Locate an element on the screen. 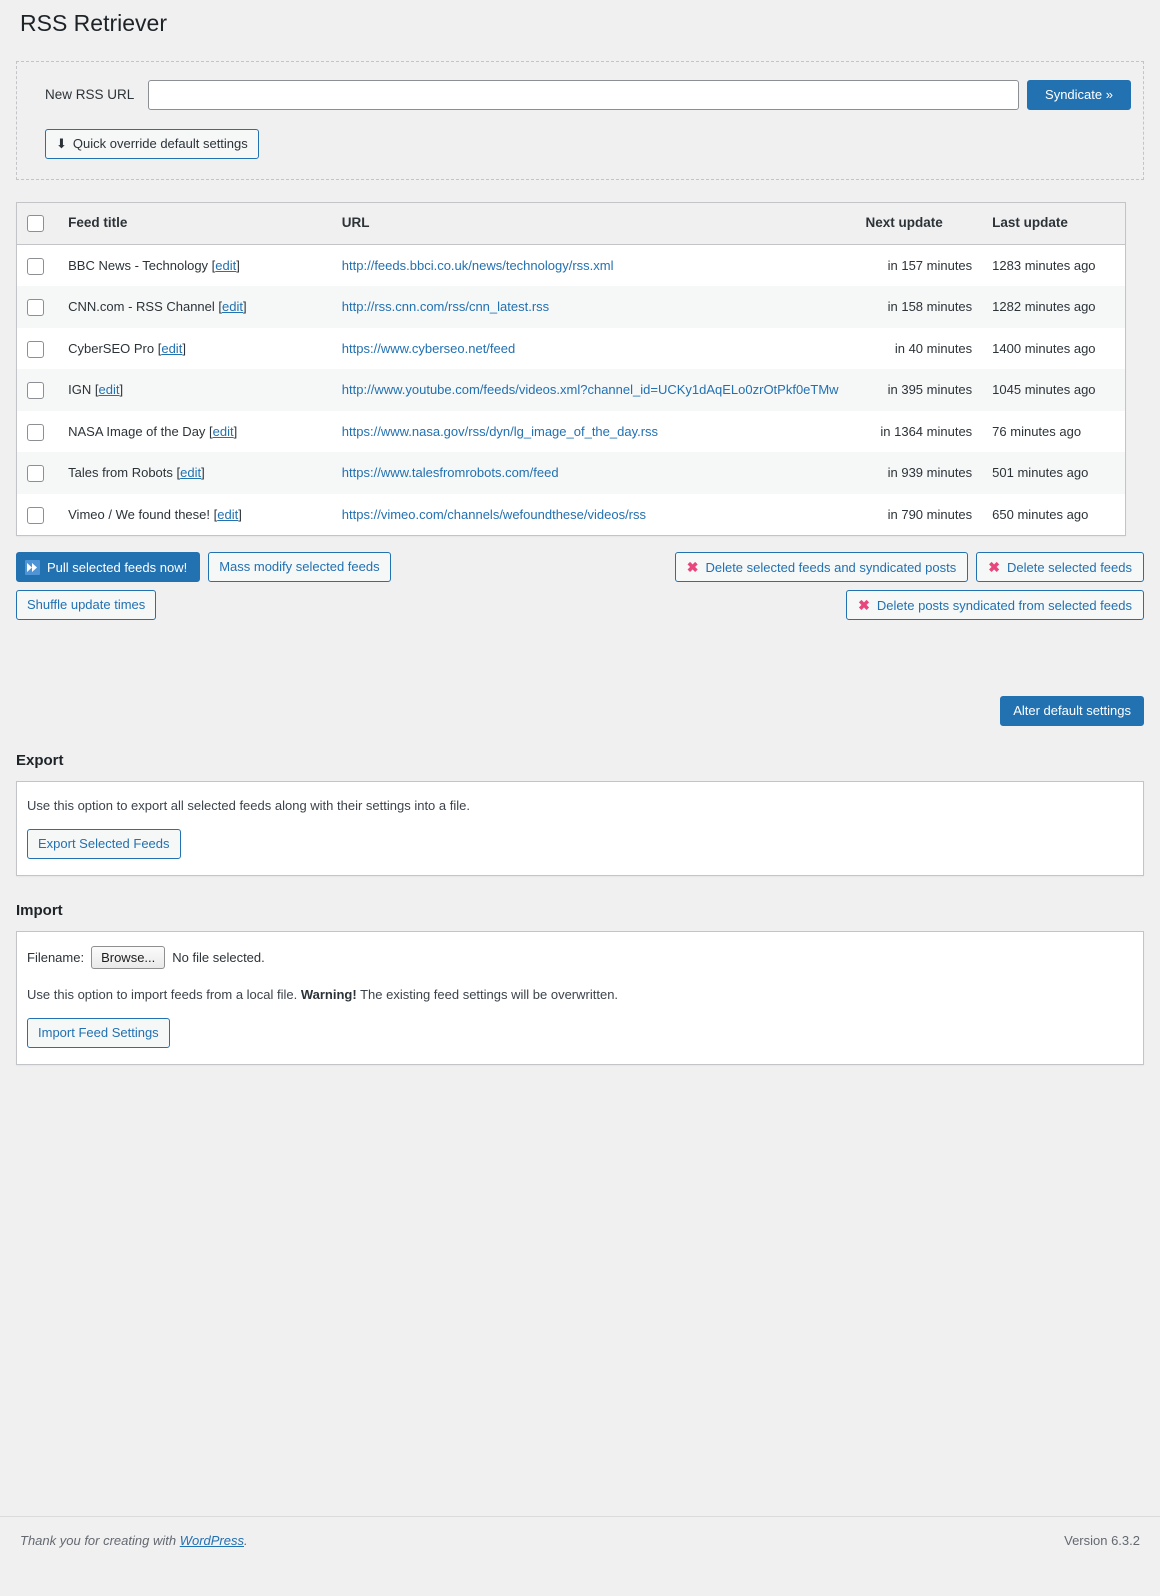 The width and height of the screenshot is (1160, 1596). pull-selected-feeds-button: Pull selected feeds now! is located at coordinates (108, 567).